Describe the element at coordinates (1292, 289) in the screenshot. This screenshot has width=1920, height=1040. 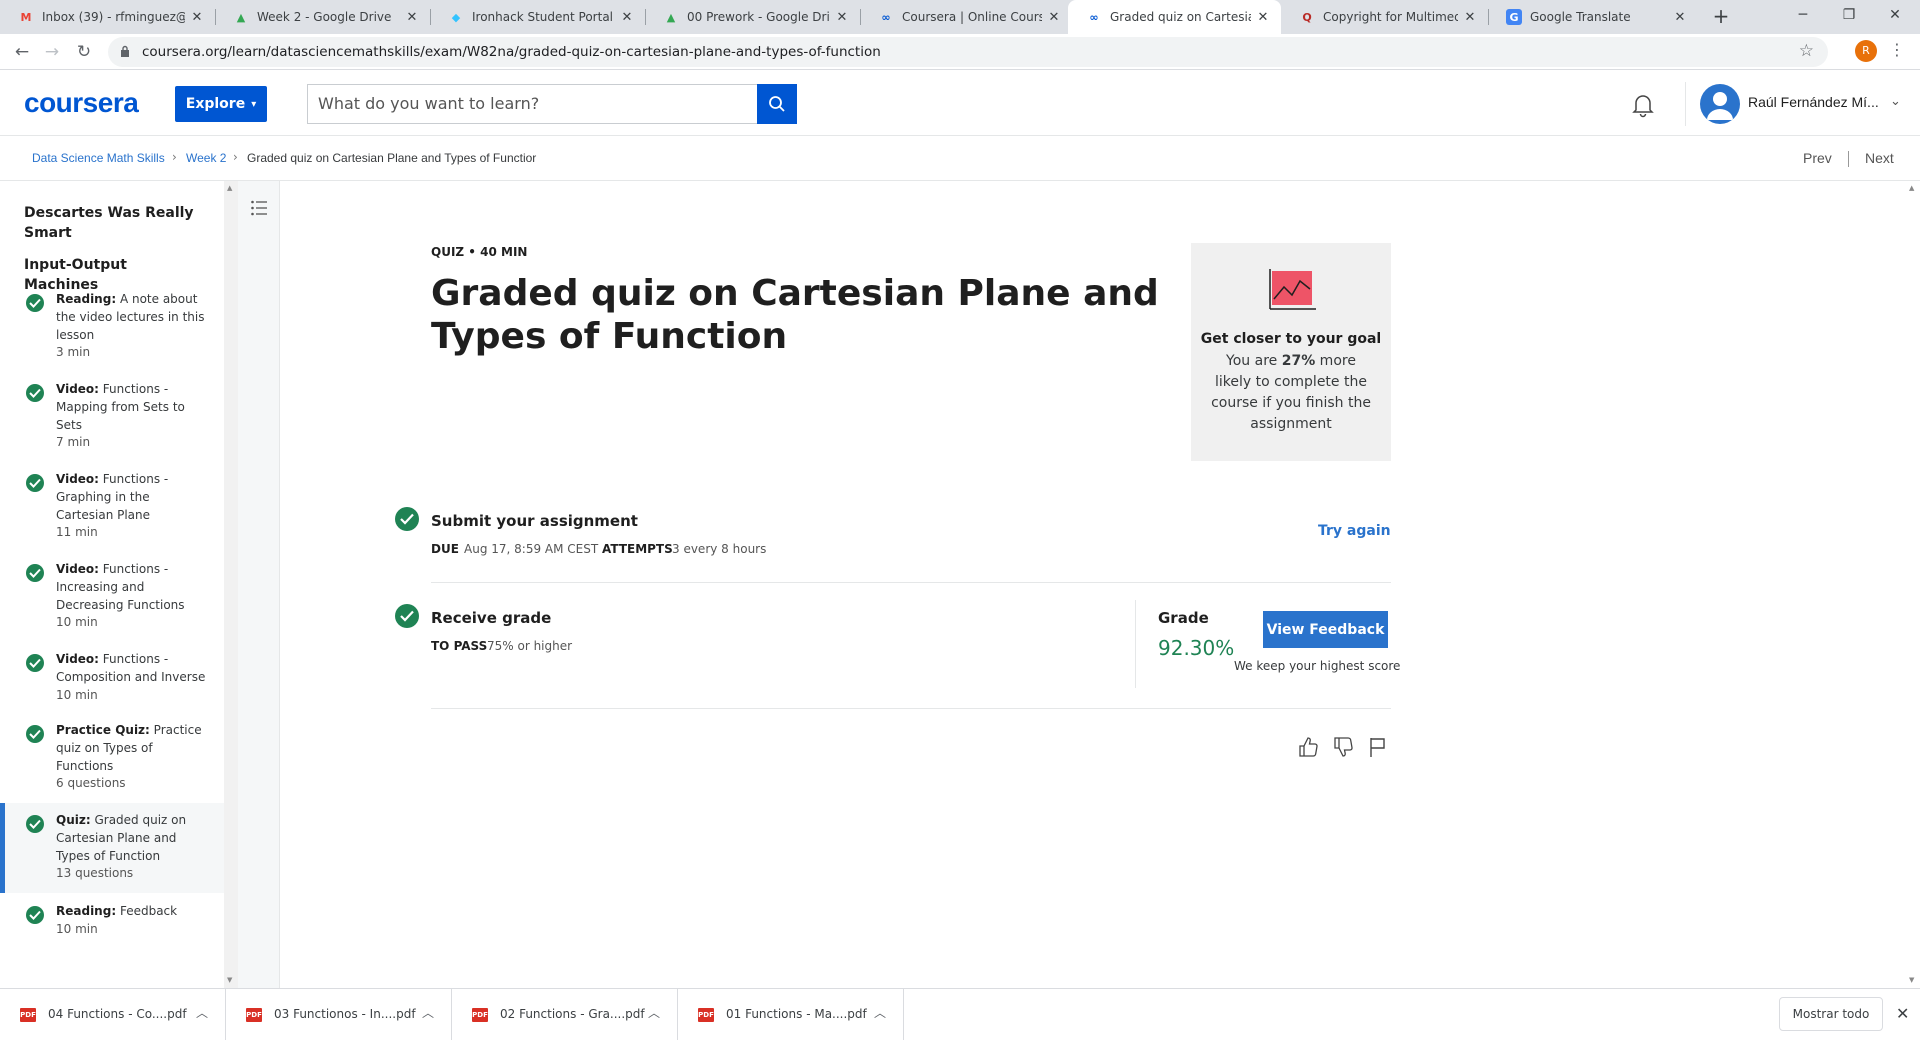
I see `trend-chart-icon` at that location.